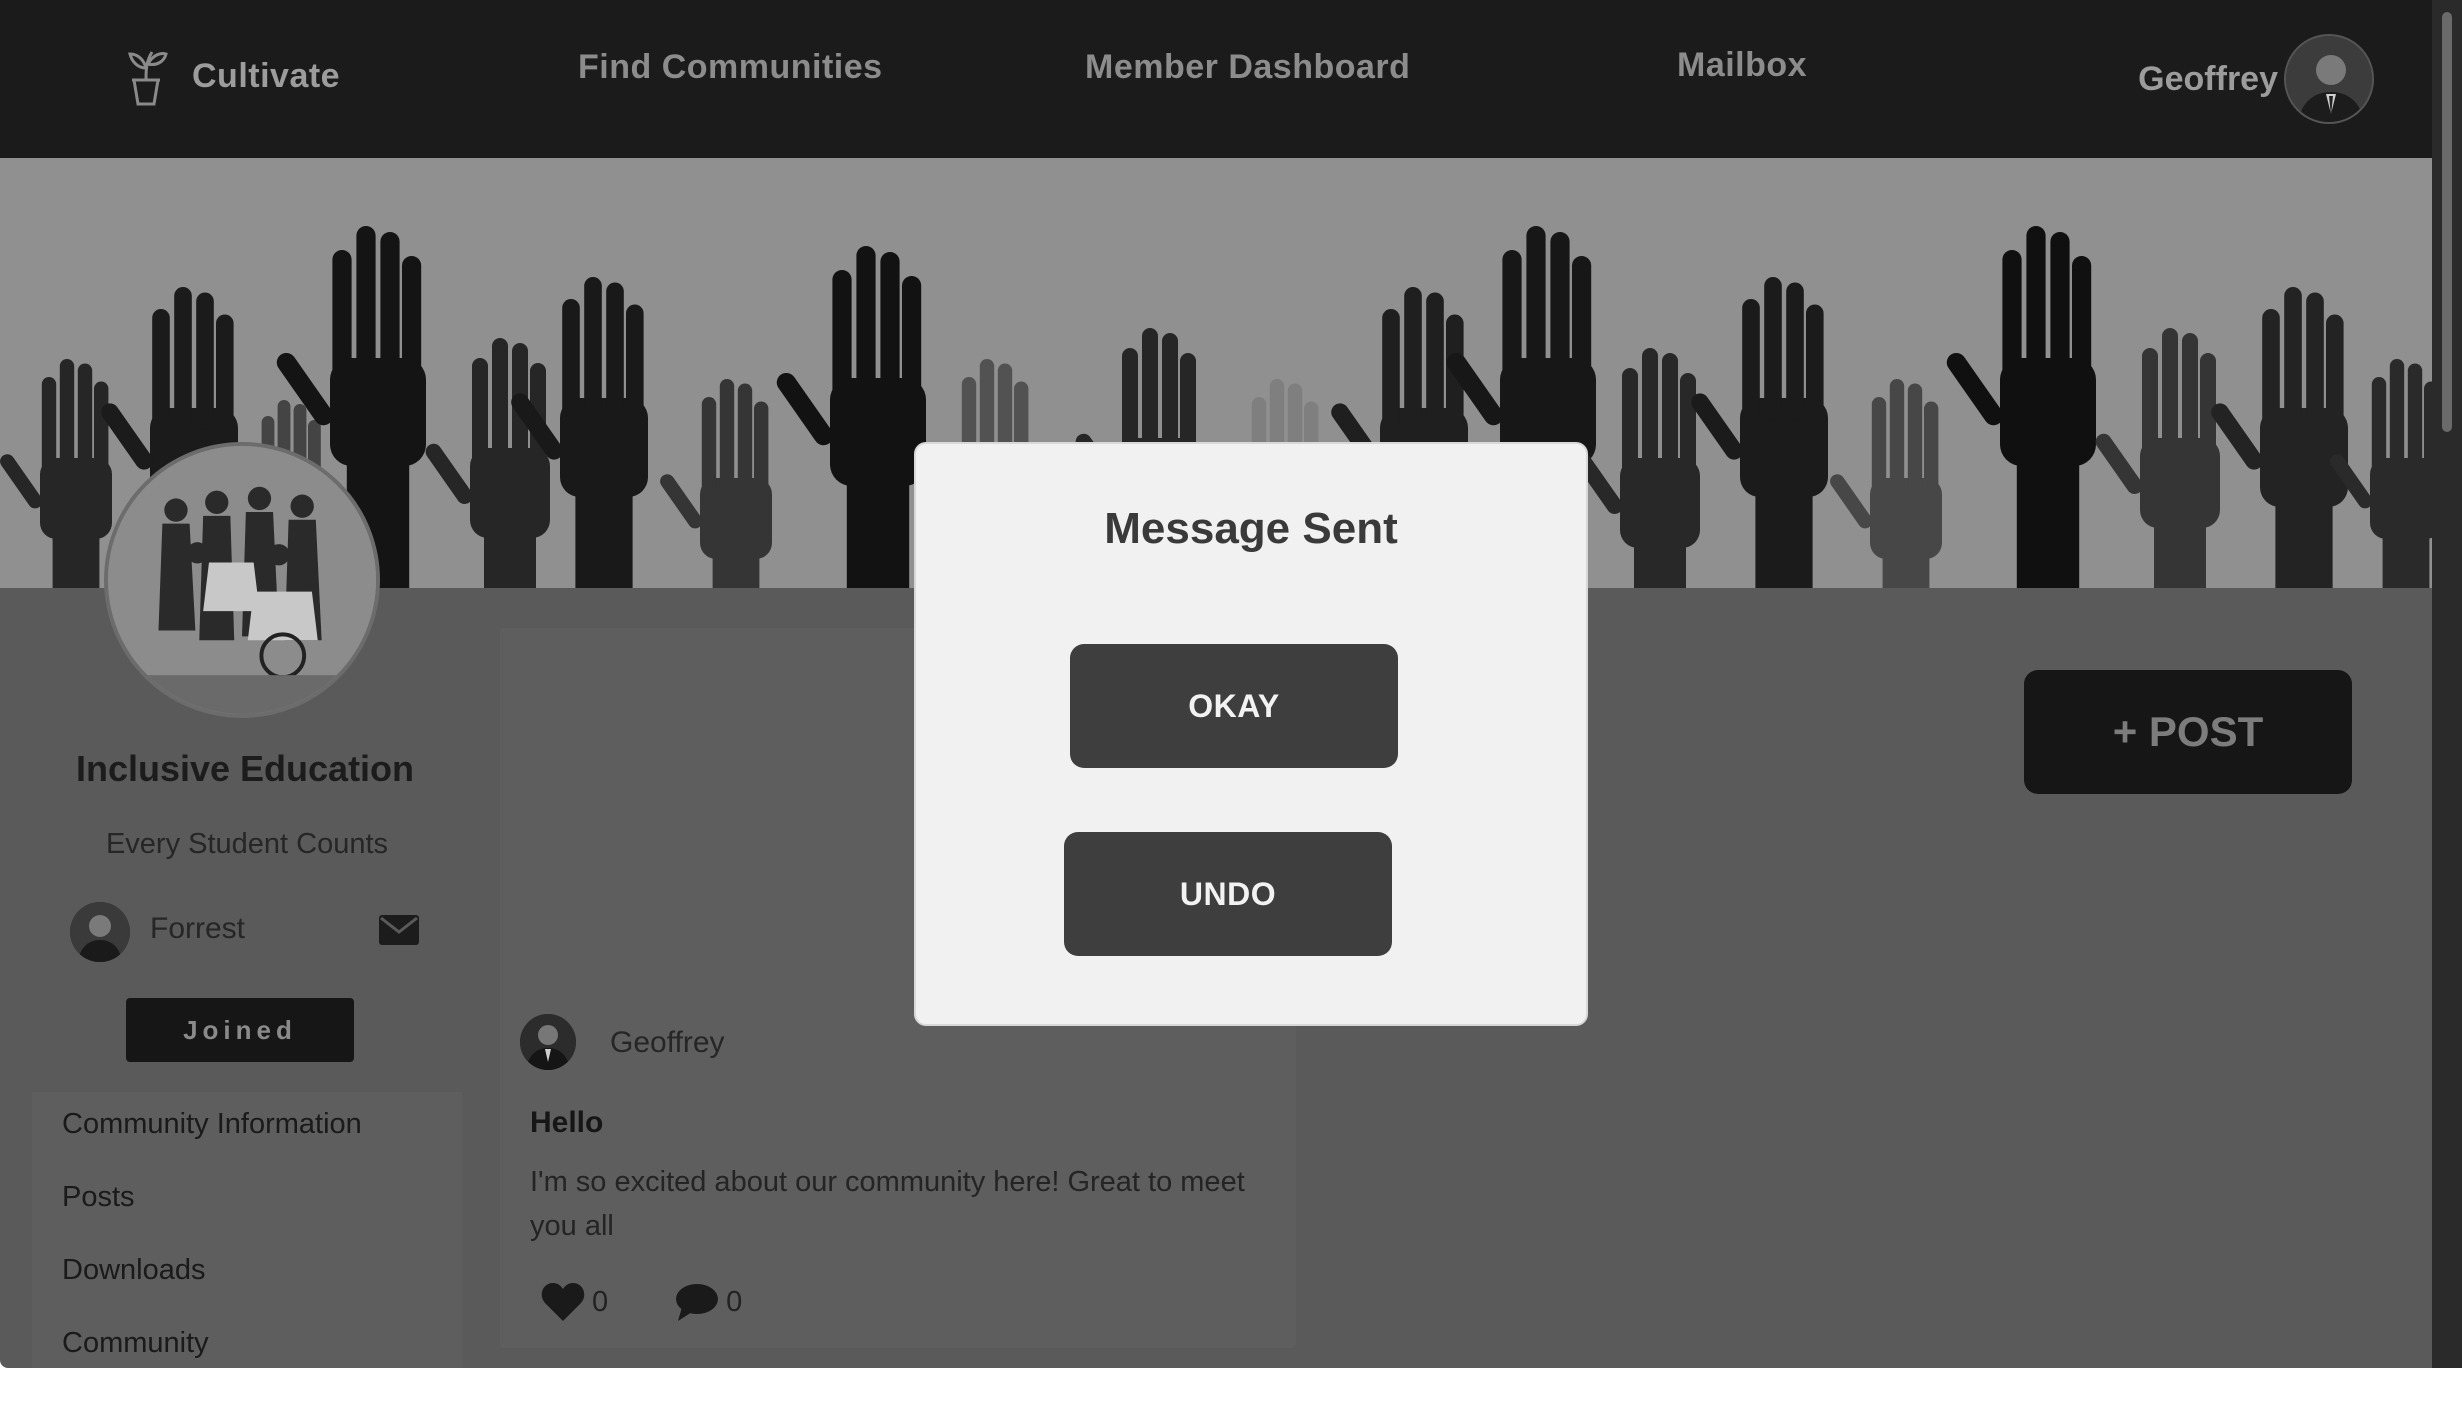 The width and height of the screenshot is (2462, 1410). What do you see at coordinates (266, 75) in the screenshot?
I see `brand-label: Cultivate` at bounding box center [266, 75].